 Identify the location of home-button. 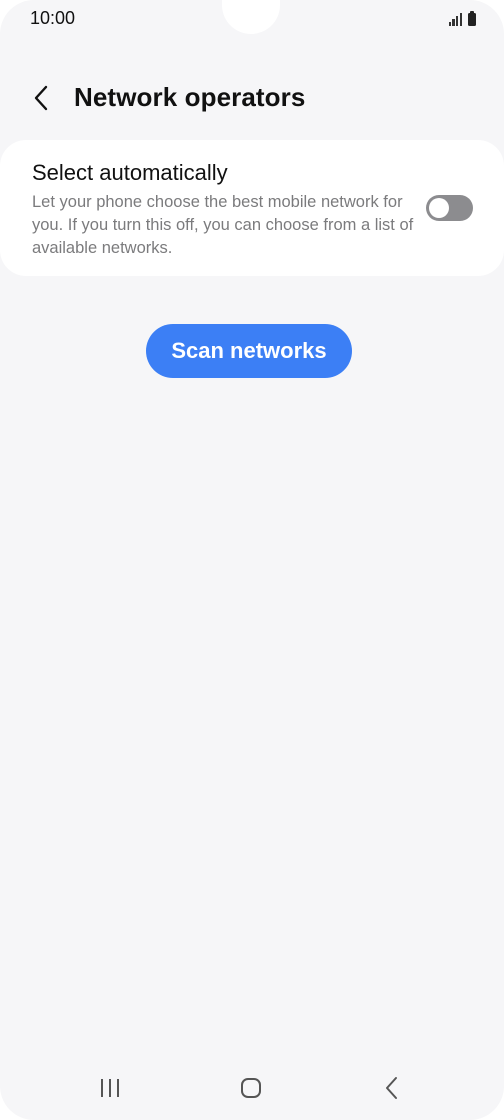
(251, 1088).